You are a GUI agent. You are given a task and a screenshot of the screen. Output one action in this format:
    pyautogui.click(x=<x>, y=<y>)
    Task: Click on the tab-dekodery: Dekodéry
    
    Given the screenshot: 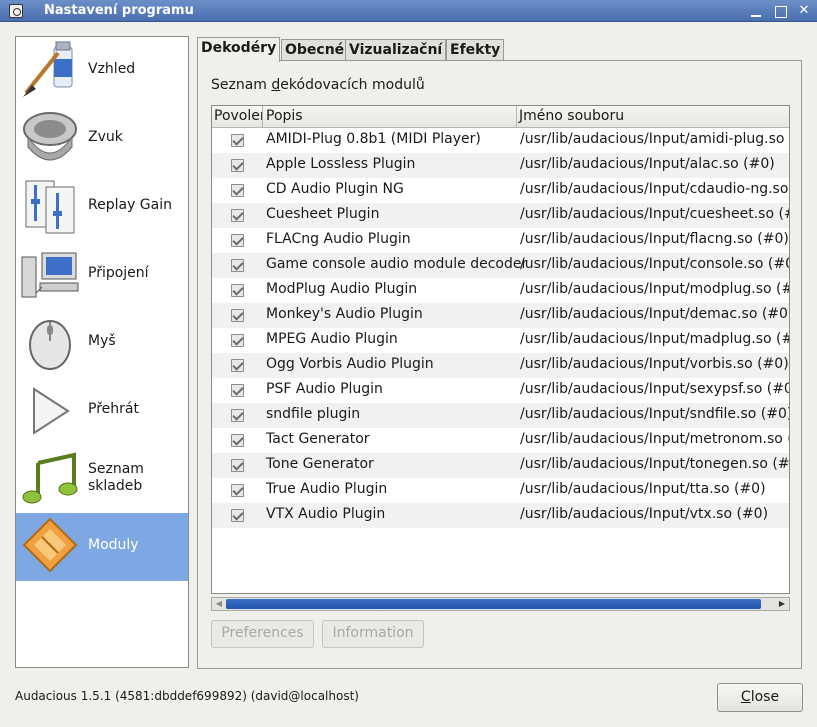 What is the action you would take?
    pyautogui.click(x=239, y=49)
    